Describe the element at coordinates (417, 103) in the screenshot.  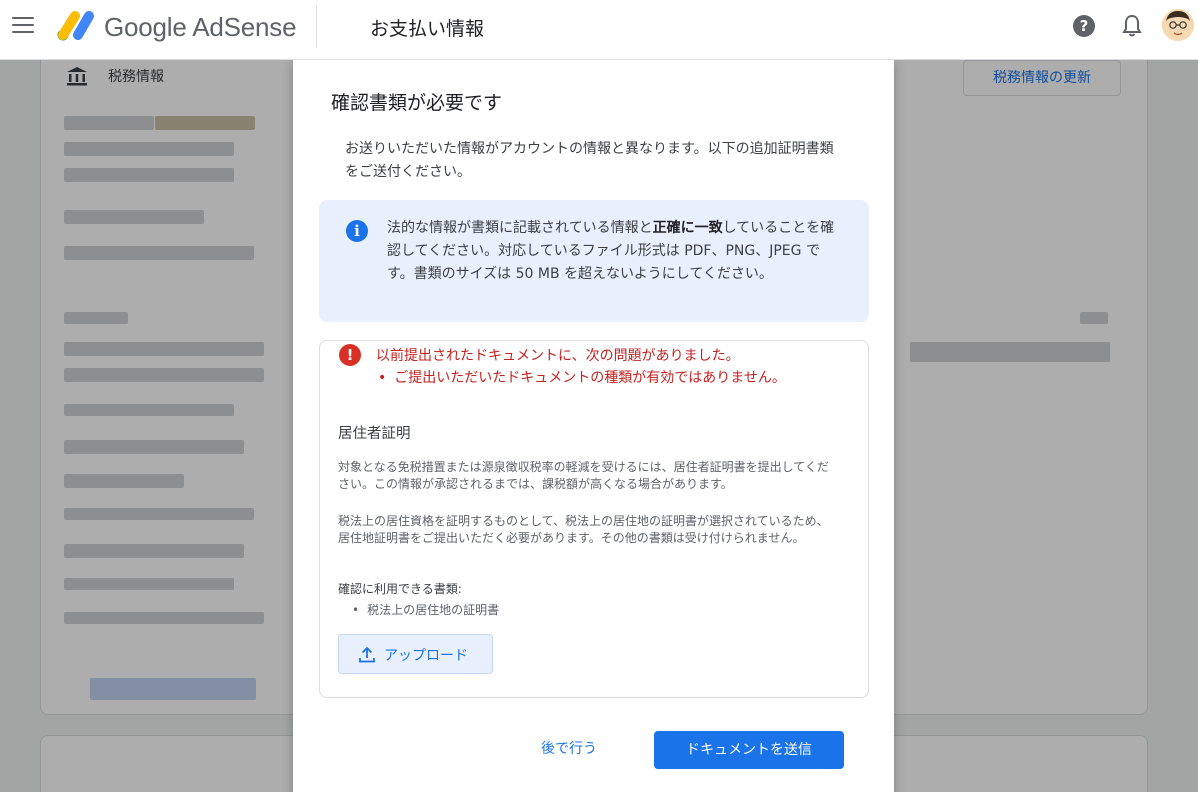
I see `dialog-title: 確認書類が必要です` at that location.